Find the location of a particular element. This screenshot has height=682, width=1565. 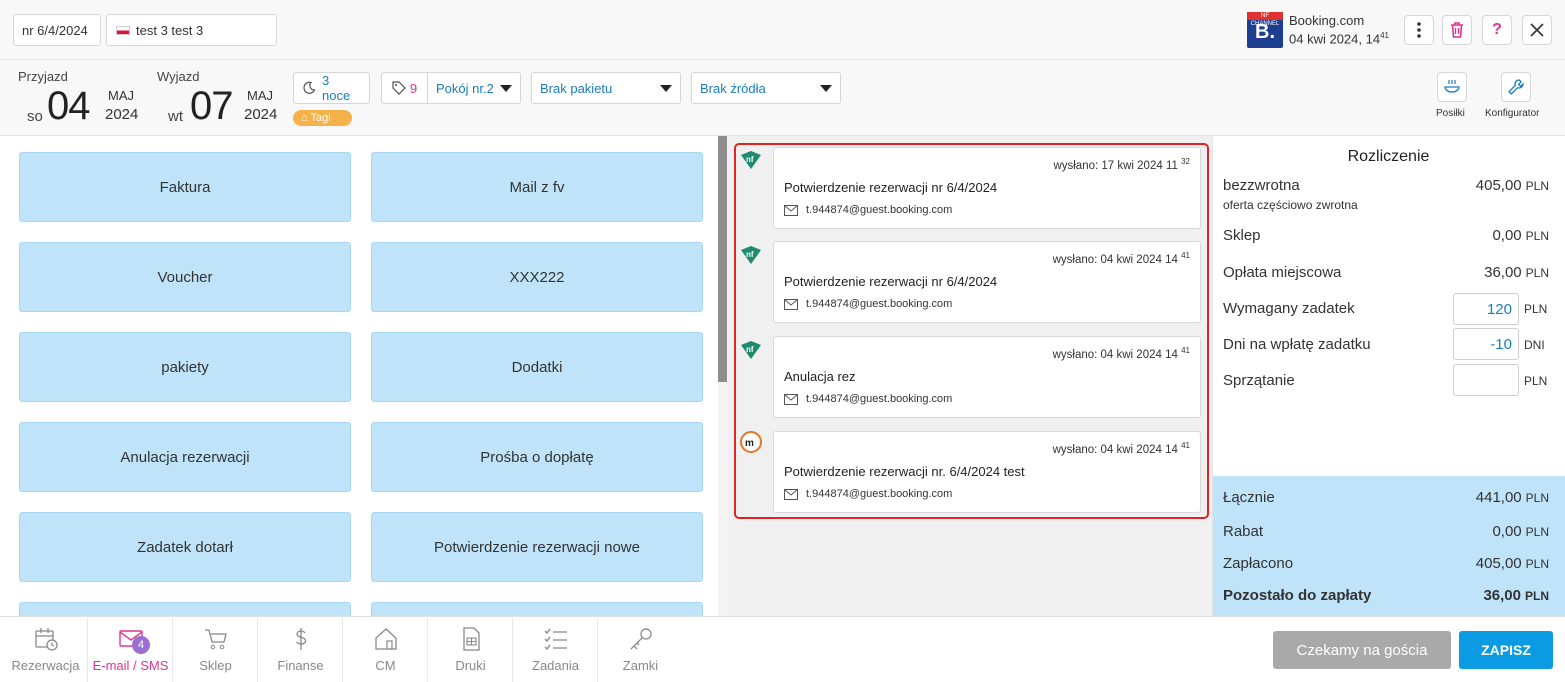

channel-letter: B. is located at coordinates (1265, 32).